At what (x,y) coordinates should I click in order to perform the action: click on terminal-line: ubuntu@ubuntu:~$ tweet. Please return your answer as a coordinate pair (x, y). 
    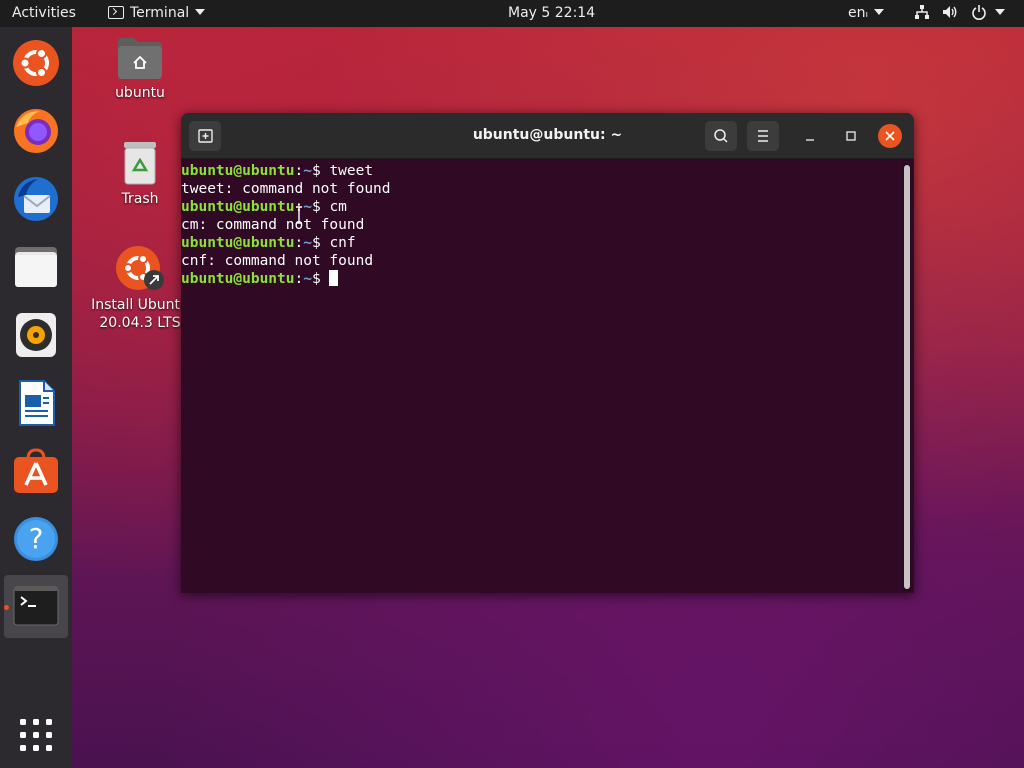
    Looking at the image, I should click on (277, 171).